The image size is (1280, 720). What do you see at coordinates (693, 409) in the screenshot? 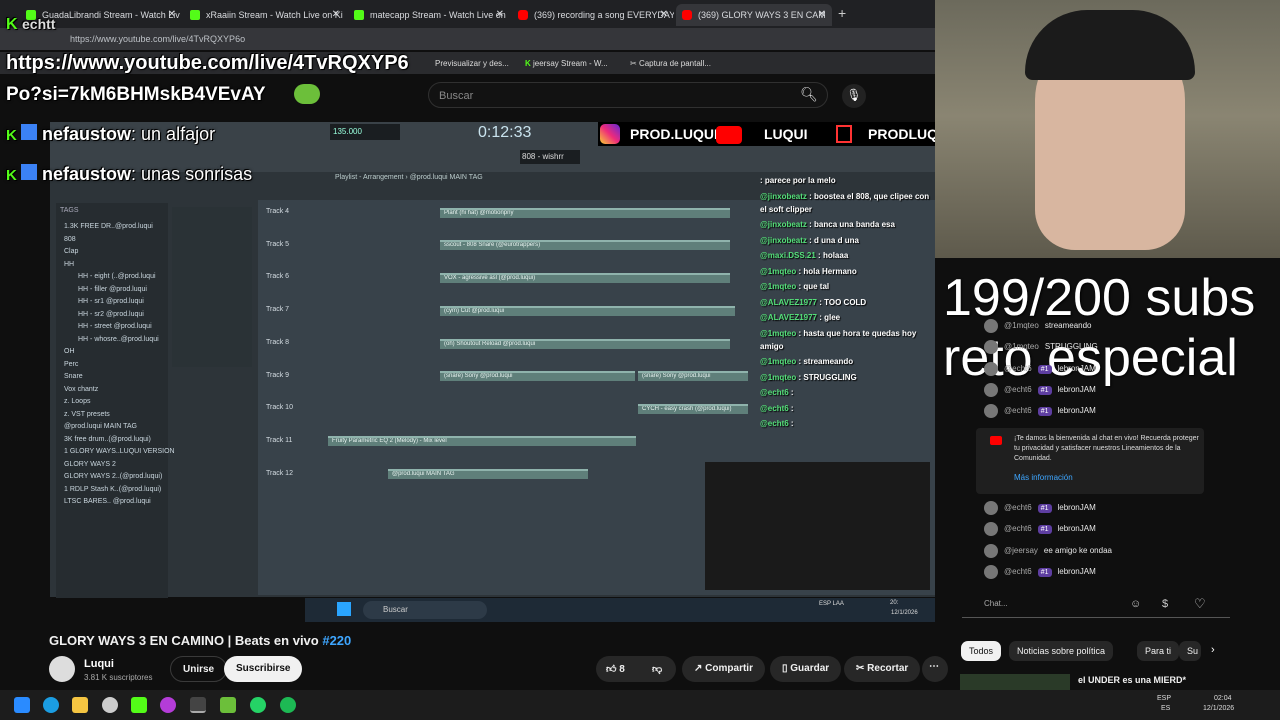
I see `playlist-clip: CYCH - easy crash (@prod.luqui)` at bounding box center [693, 409].